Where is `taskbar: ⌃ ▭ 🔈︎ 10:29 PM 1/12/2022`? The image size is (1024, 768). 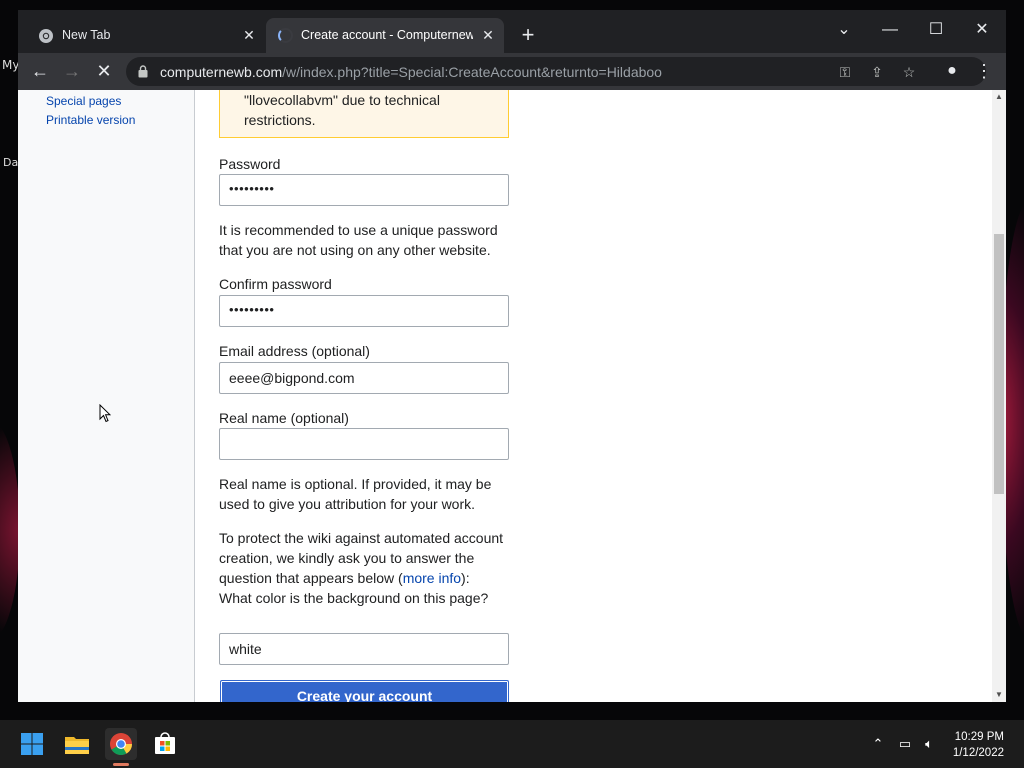 taskbar: ⌃ ▭ 🔈︎ 10:29 PM 1/12/2022 is located at coordinates (512, 744).